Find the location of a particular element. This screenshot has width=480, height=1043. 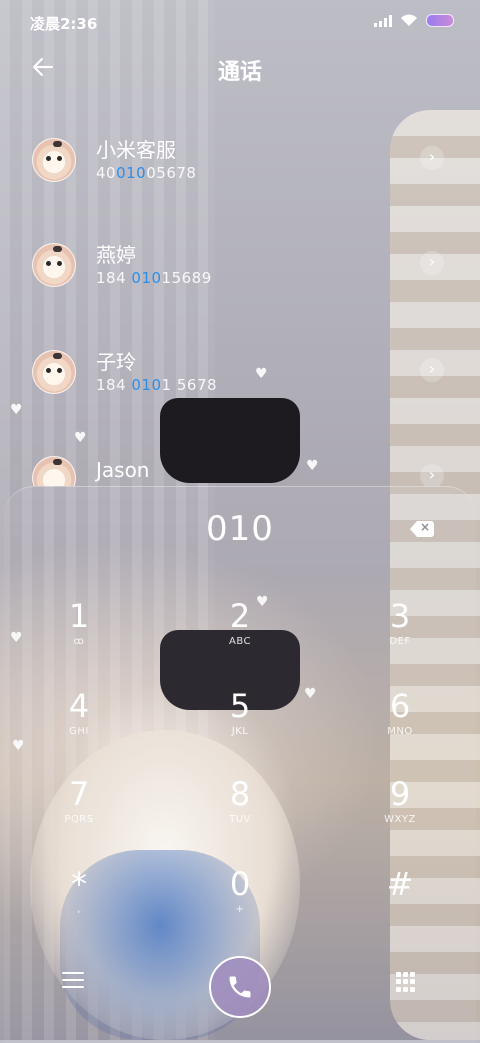

contact-name: 燕婷 is located at coordinates (116, 255).